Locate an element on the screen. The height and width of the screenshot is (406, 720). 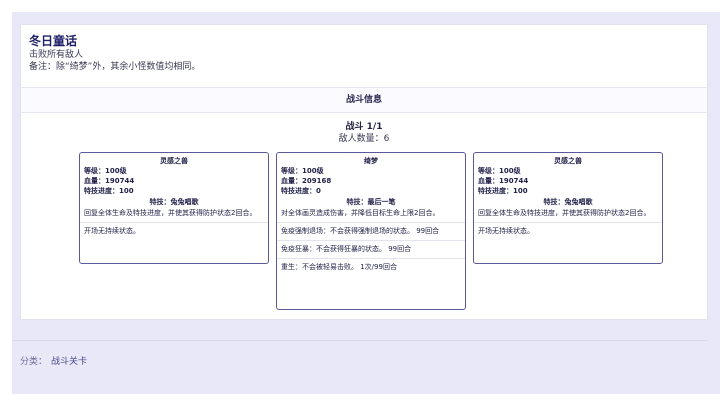
category-bar: 分类： 战斗关卡 is located at coordinates (53, 362).